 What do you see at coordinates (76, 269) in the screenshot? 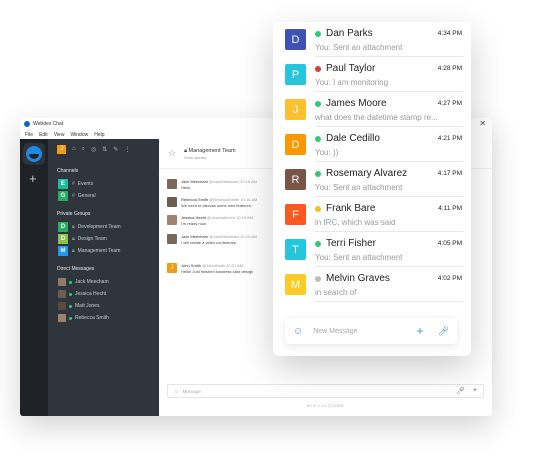
I see `direct-messages-title: Direct Messages` at bounding box center [76, 269].